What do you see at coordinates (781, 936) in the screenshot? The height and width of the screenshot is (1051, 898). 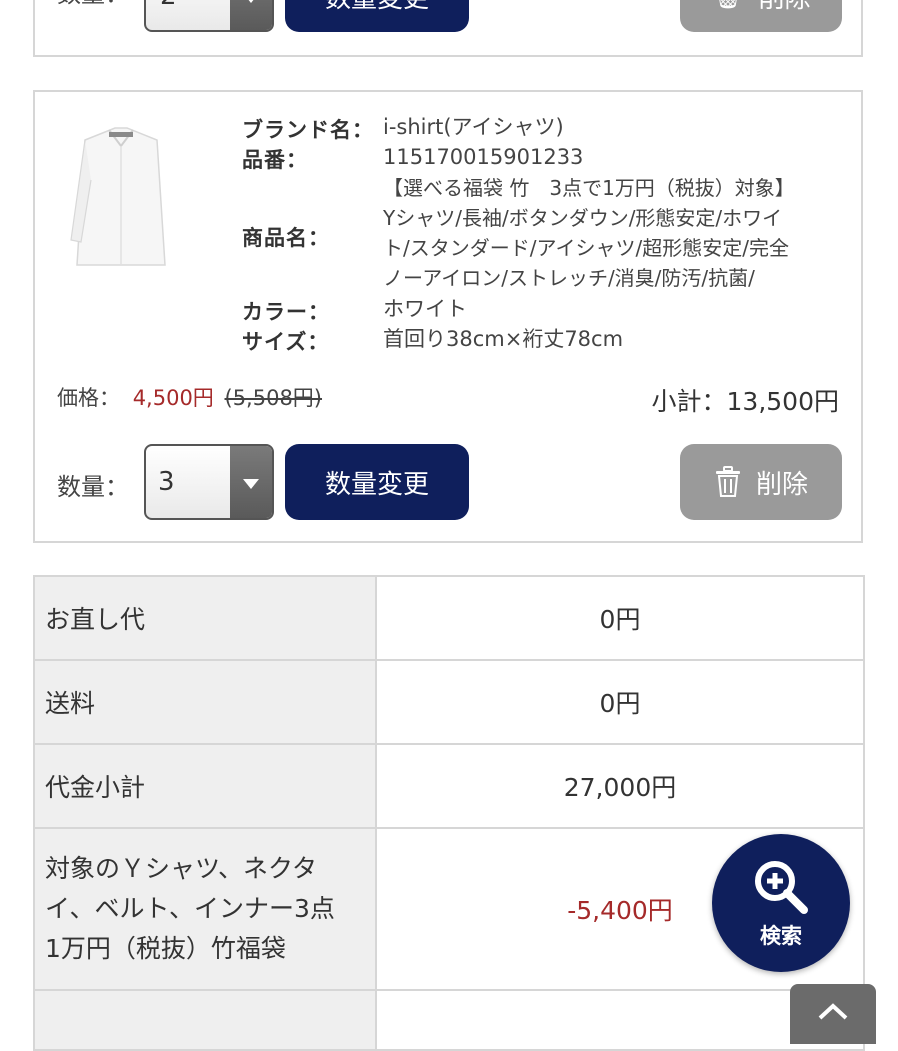 I see `search-button-label: 検索` at bounding box center [781, 936].